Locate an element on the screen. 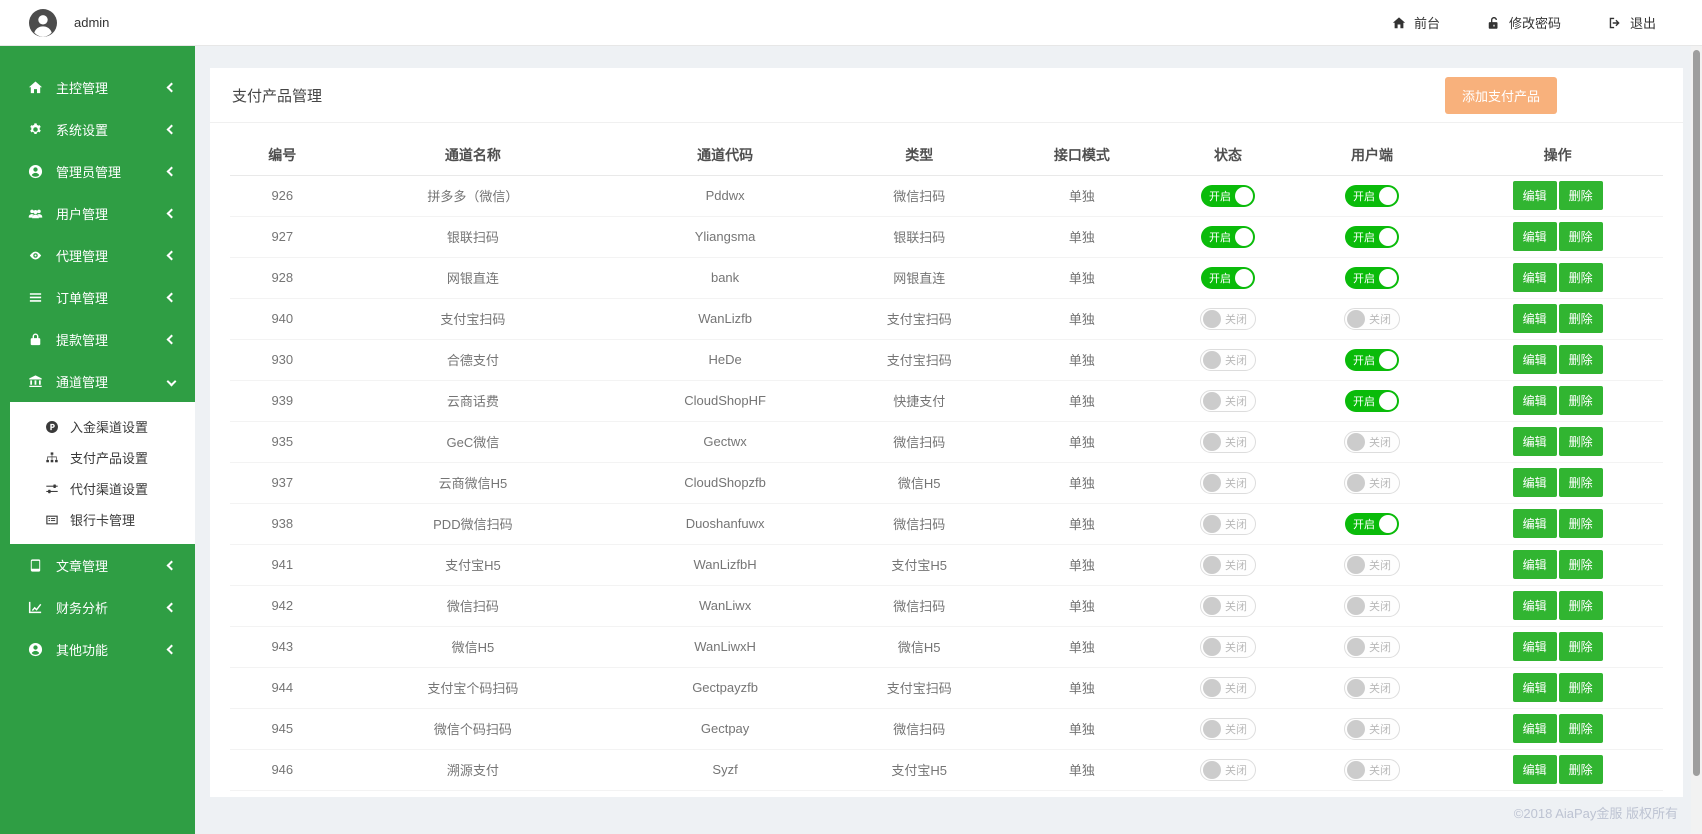  page-scrollbar is located at coordinates (1696, 440).